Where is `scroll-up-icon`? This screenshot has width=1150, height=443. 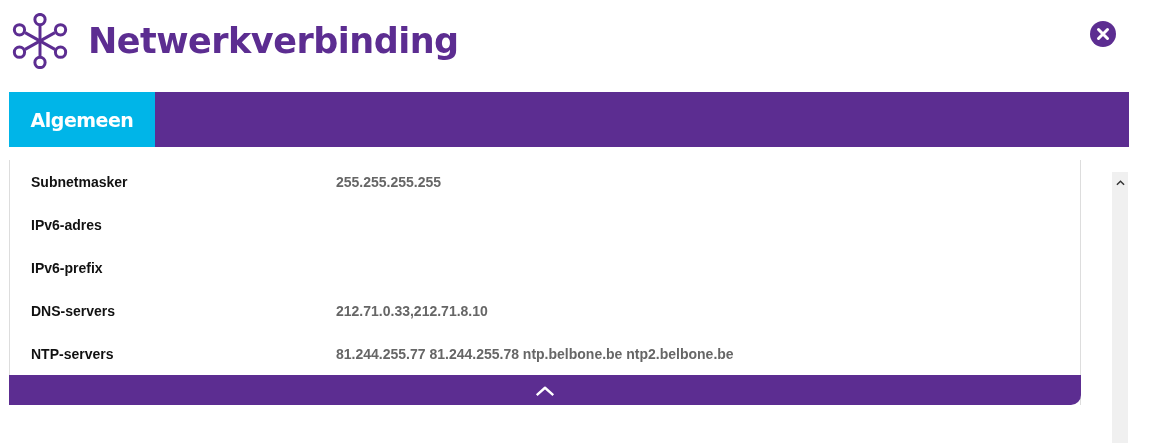
scroll-up-icon is located at coordinates (1120, 183).